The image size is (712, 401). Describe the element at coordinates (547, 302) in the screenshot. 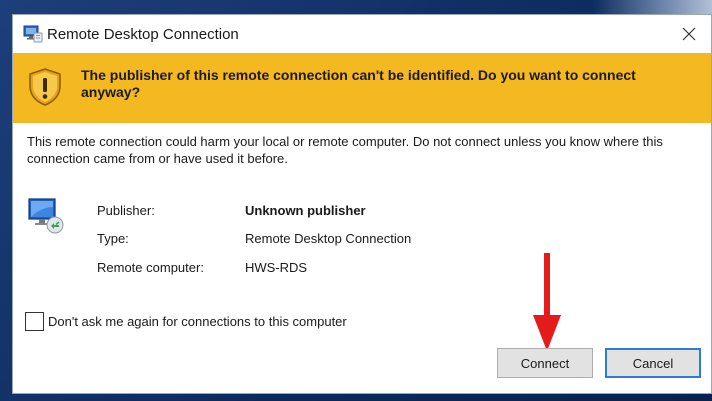

I see `red-arrow-icon` at that location.